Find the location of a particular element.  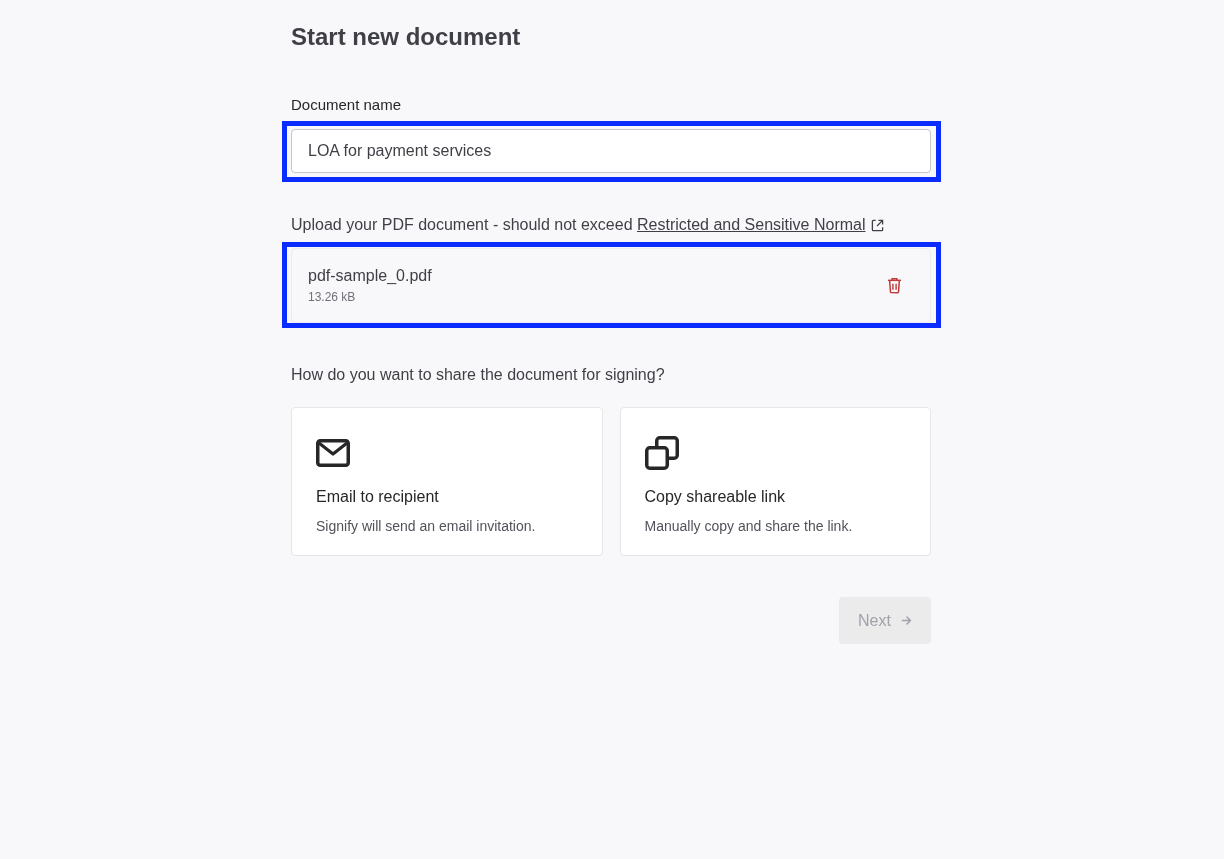

option-title: Copy shareable link is located at coordinates (715, 497).